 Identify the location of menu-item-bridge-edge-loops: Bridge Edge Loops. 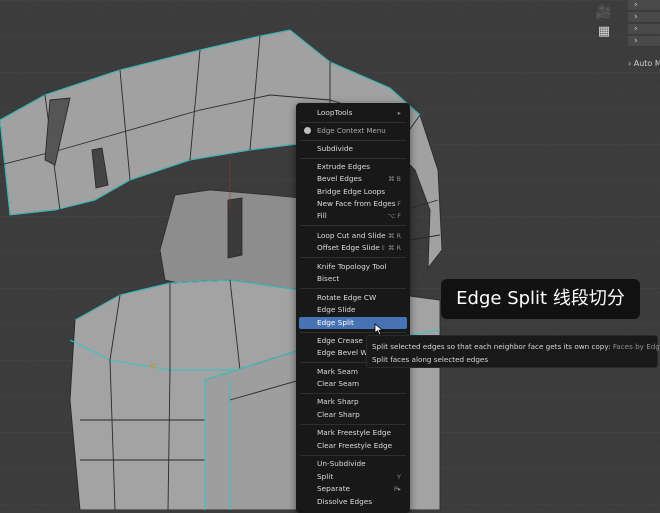
(353, 192).